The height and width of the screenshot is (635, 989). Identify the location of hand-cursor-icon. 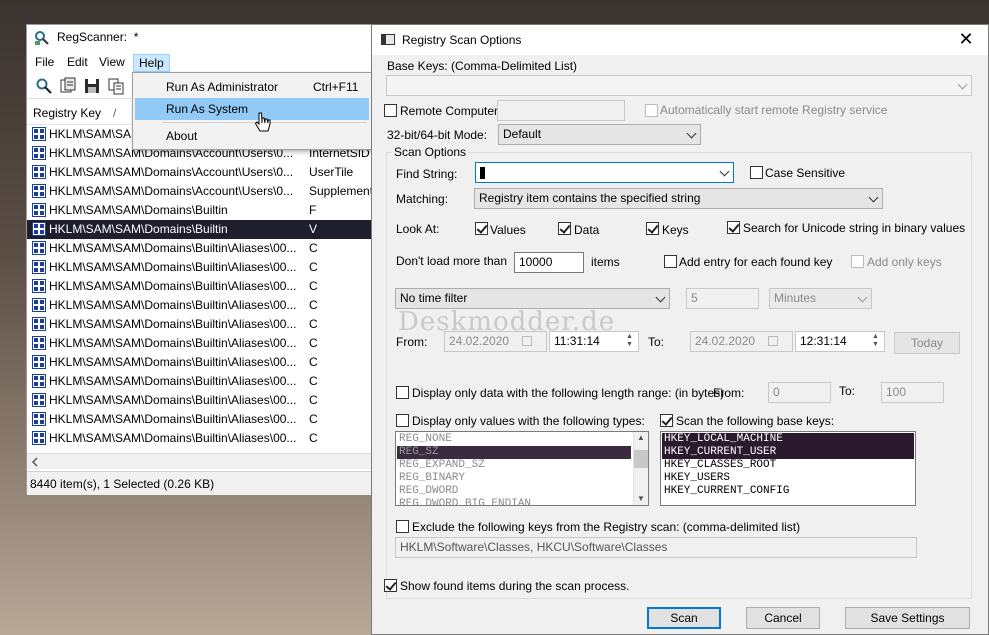
(262, 122).